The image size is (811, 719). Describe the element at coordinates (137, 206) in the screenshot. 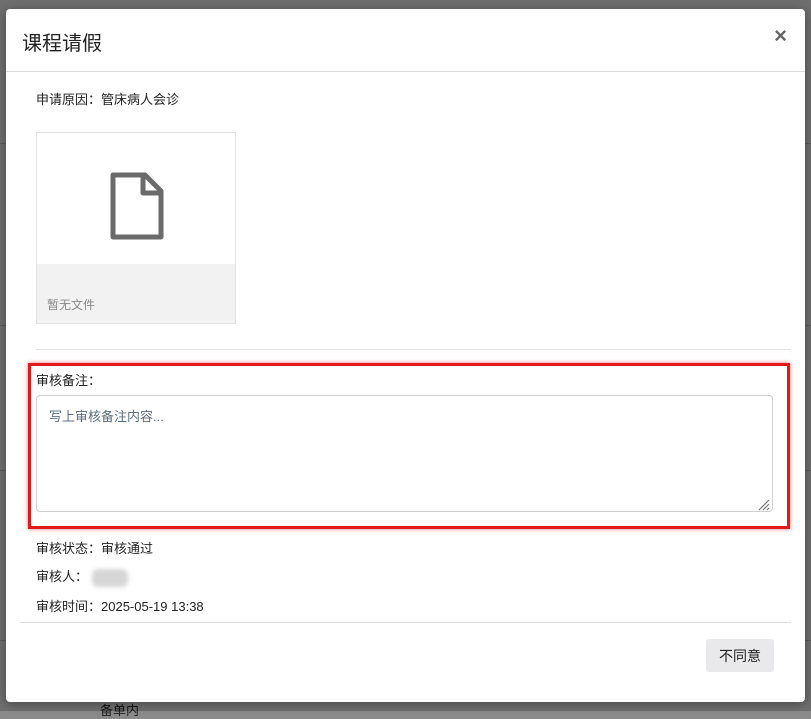

I see `file-icon` at that location.